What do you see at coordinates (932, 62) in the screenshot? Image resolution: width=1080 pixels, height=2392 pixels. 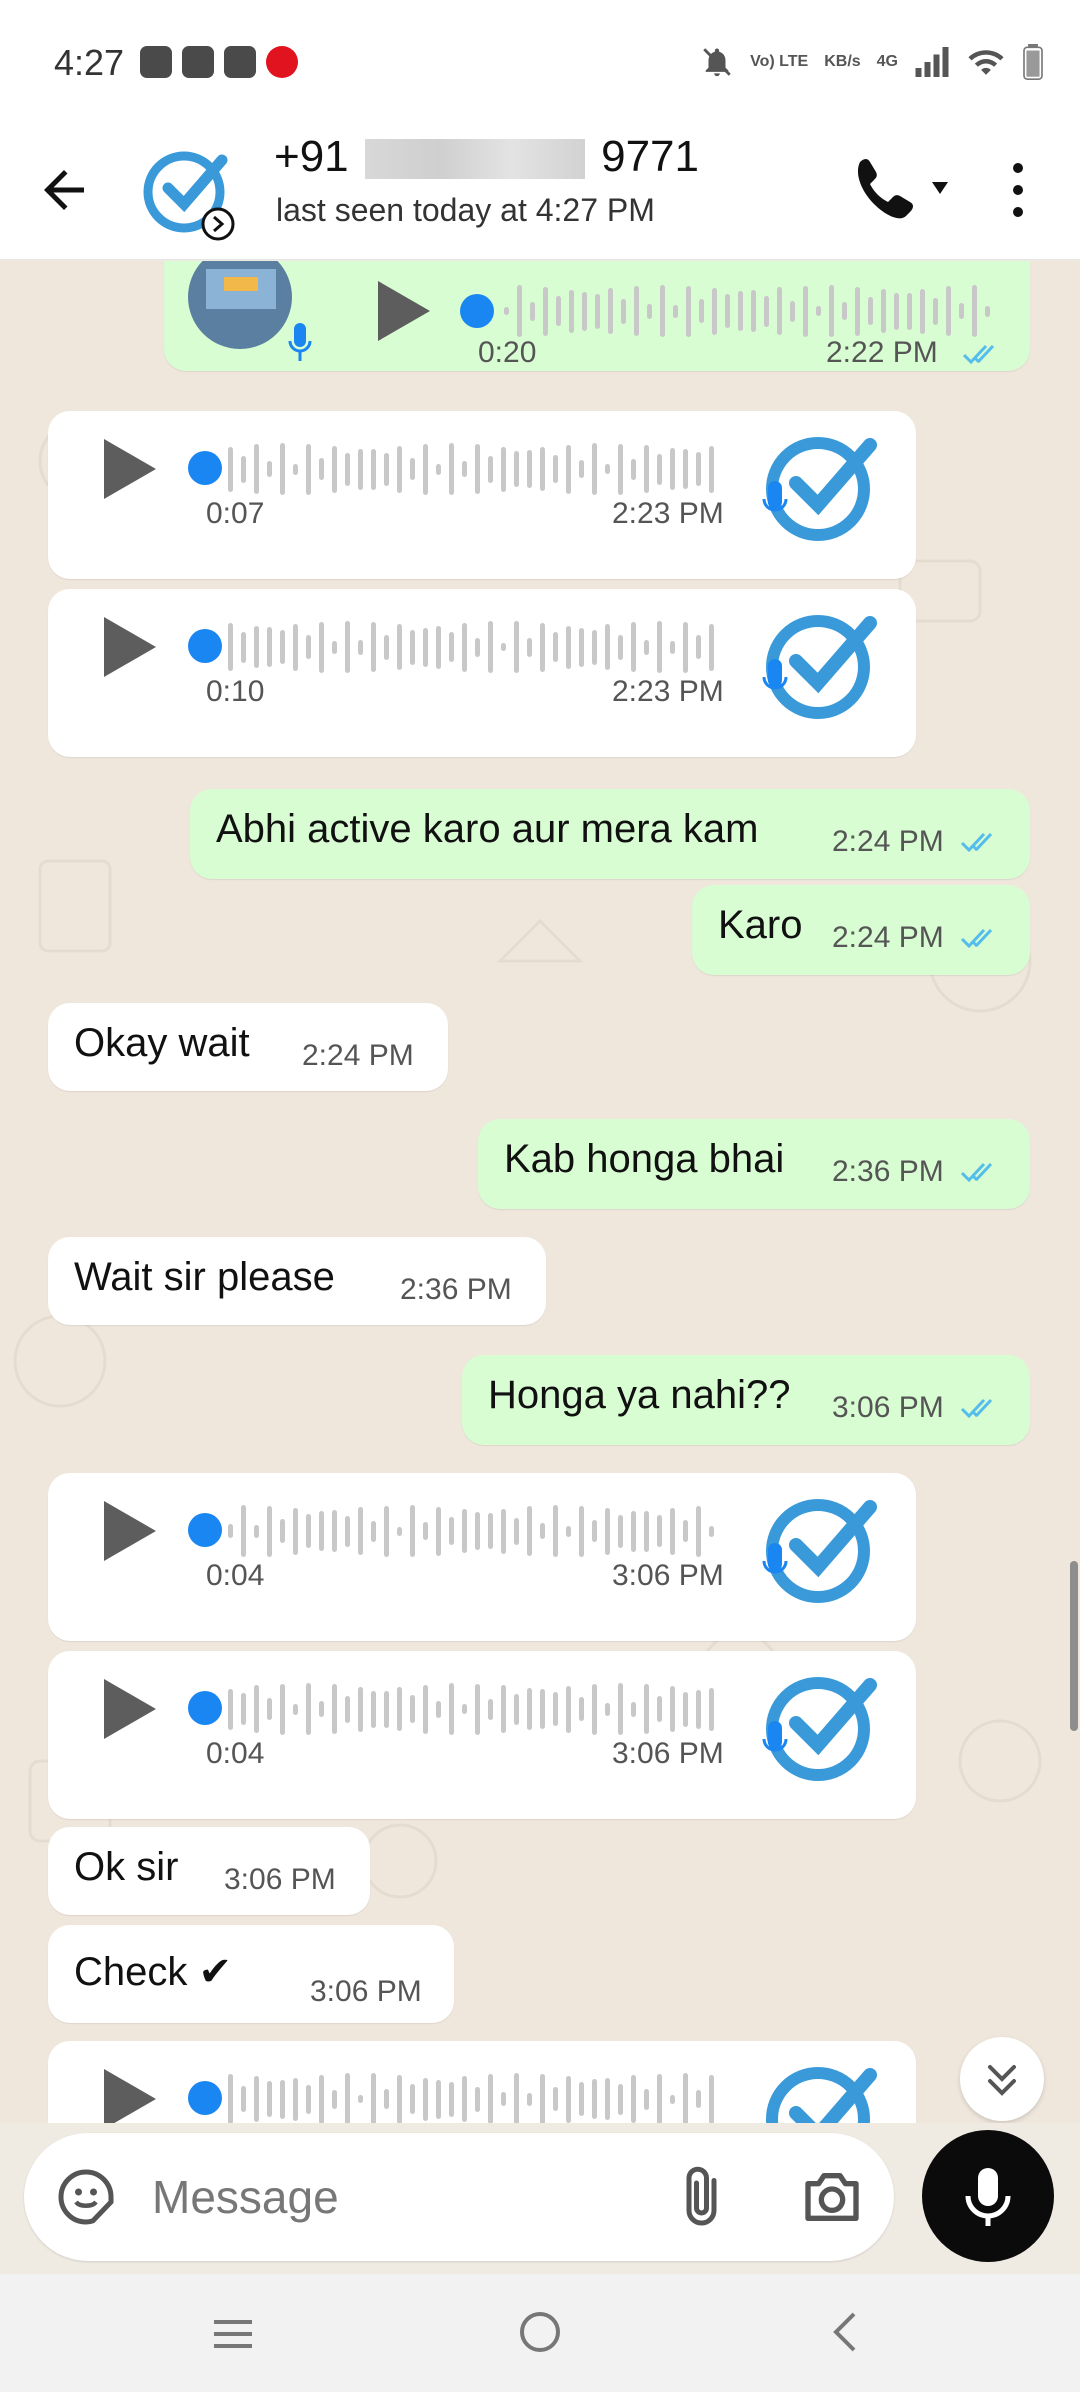 I see `signal-icon` at bounding box center [932, 62].